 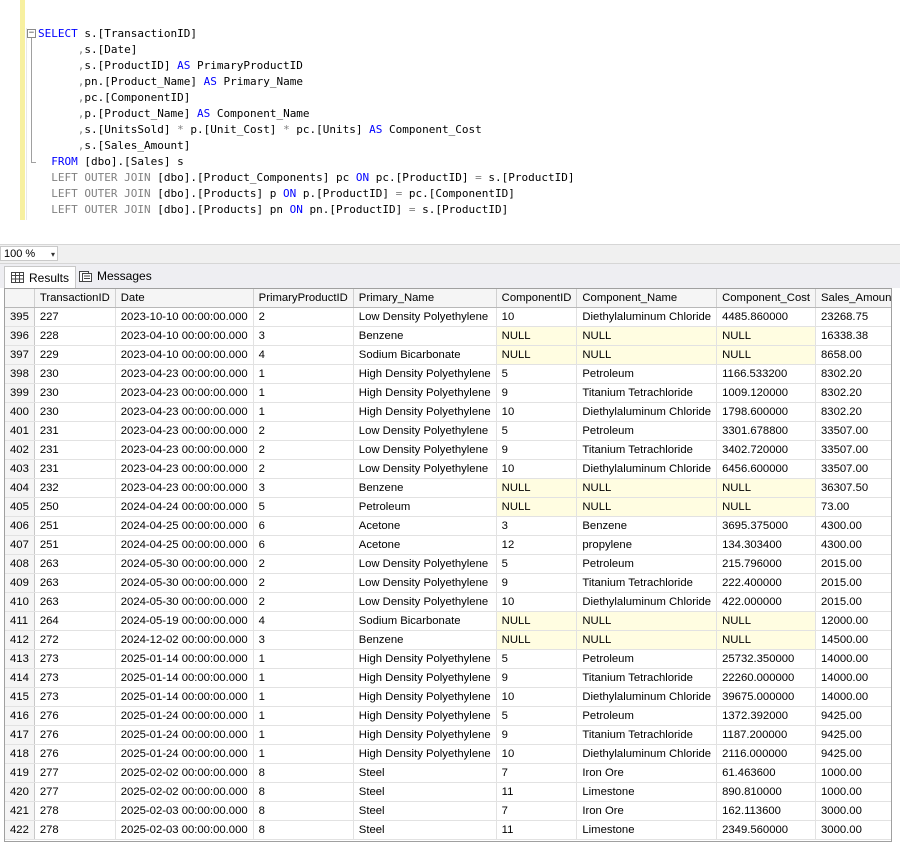 I want to click on table-cell: 4, so click(x=303, y=621).